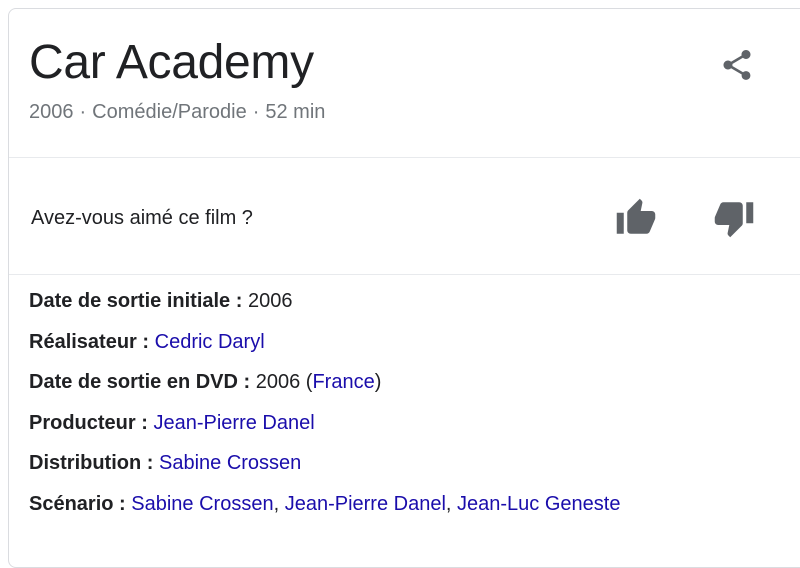 This screenshot has width=800, height=568. I want to click on thumb-down-icon, so click(734, 218).